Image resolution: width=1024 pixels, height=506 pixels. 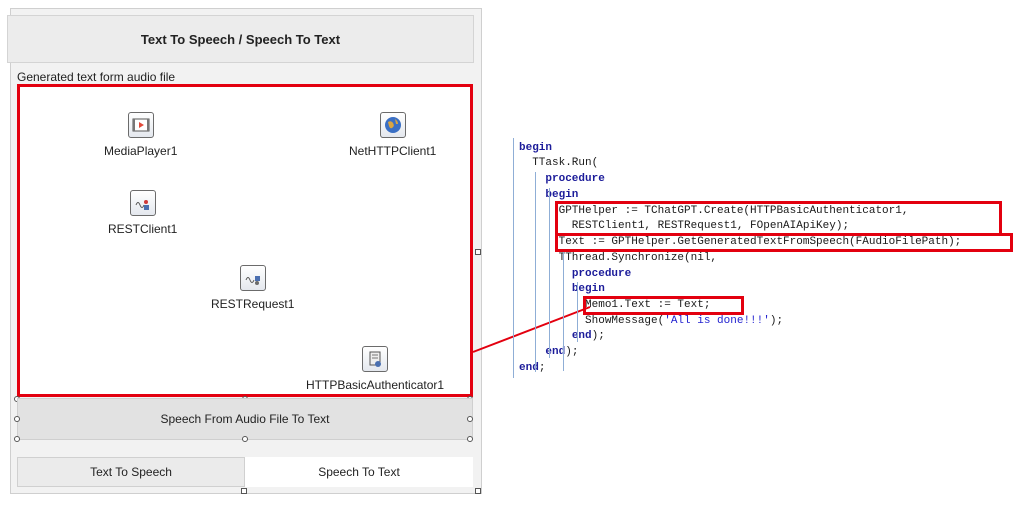 What do you see at coordinates (717, 321) in the screenshot?
I see `code-token: 'All is done!!!'` at bounding box center [717, 321].